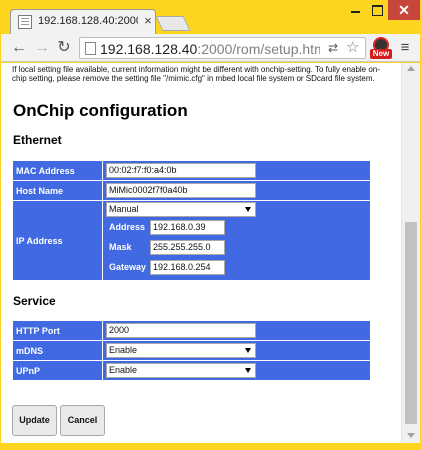  Describe the element at coordinates (181, 350) in the screenshot. I see `mdns-select: Enable` at that location.